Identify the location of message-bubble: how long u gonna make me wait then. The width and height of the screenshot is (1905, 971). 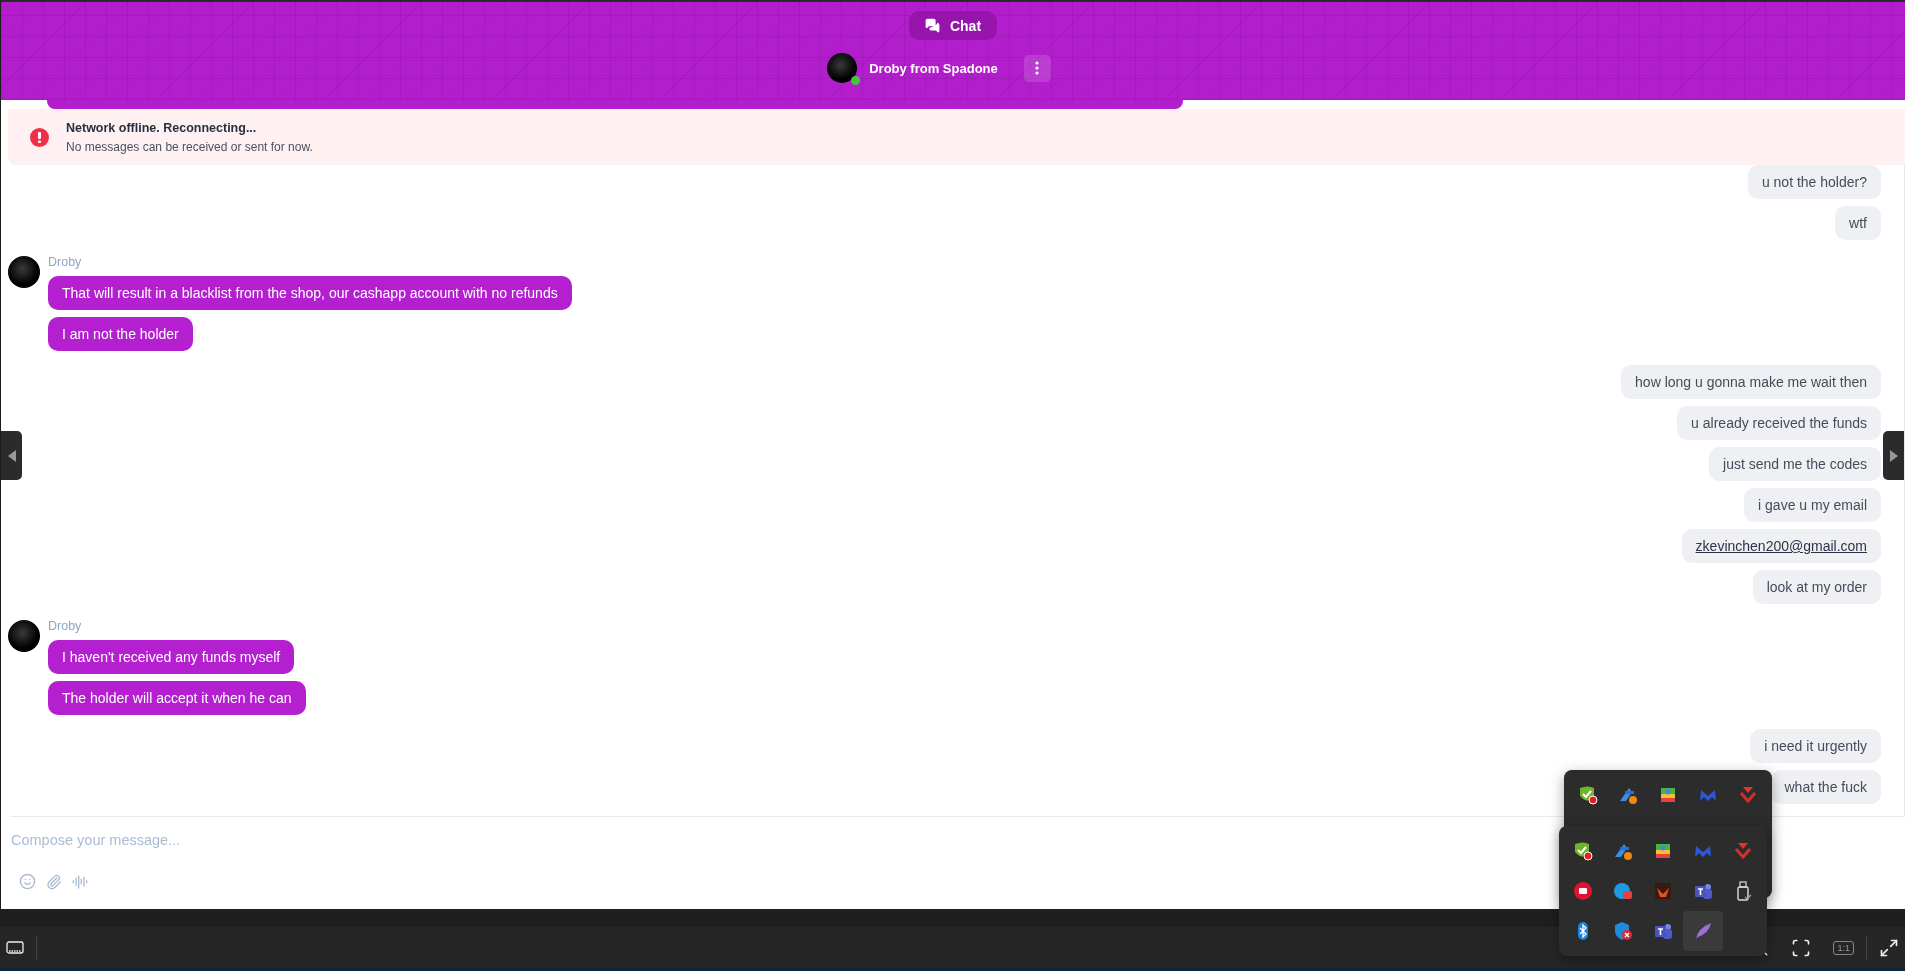
(1751, 382).